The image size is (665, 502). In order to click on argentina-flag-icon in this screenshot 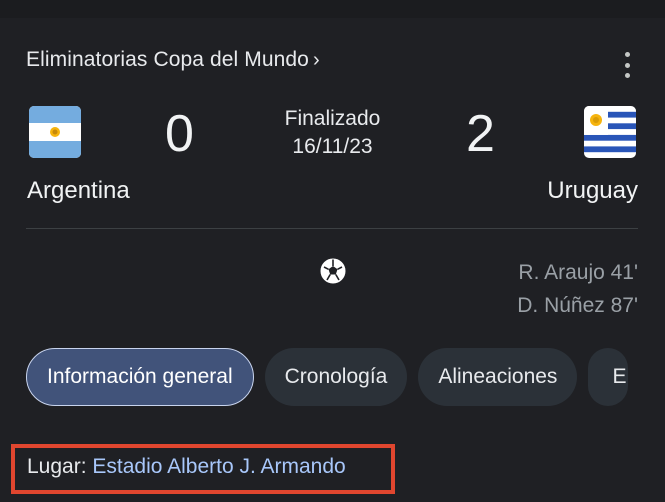, I will do `click(55, 132)`.